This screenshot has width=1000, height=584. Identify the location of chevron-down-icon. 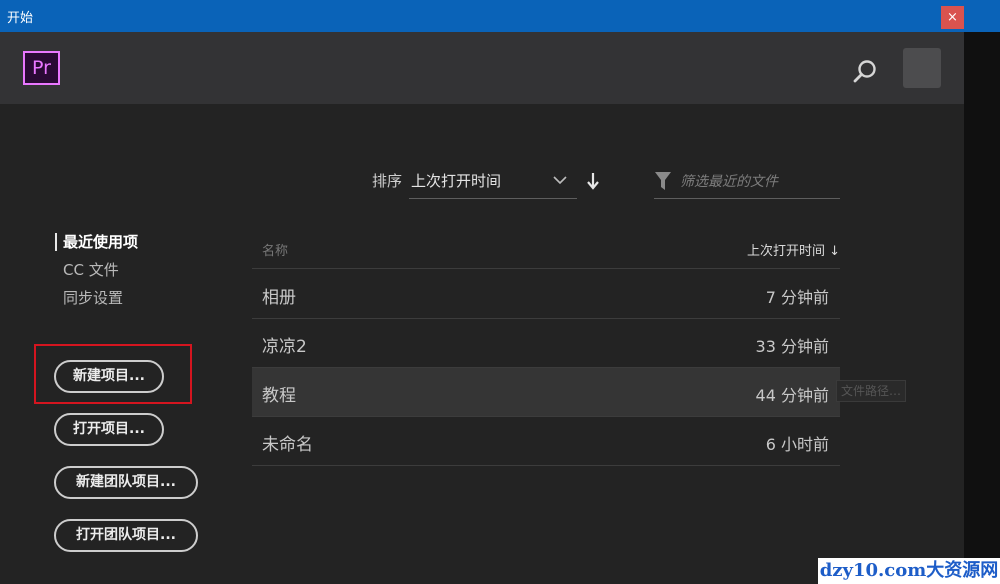
(560, 180).